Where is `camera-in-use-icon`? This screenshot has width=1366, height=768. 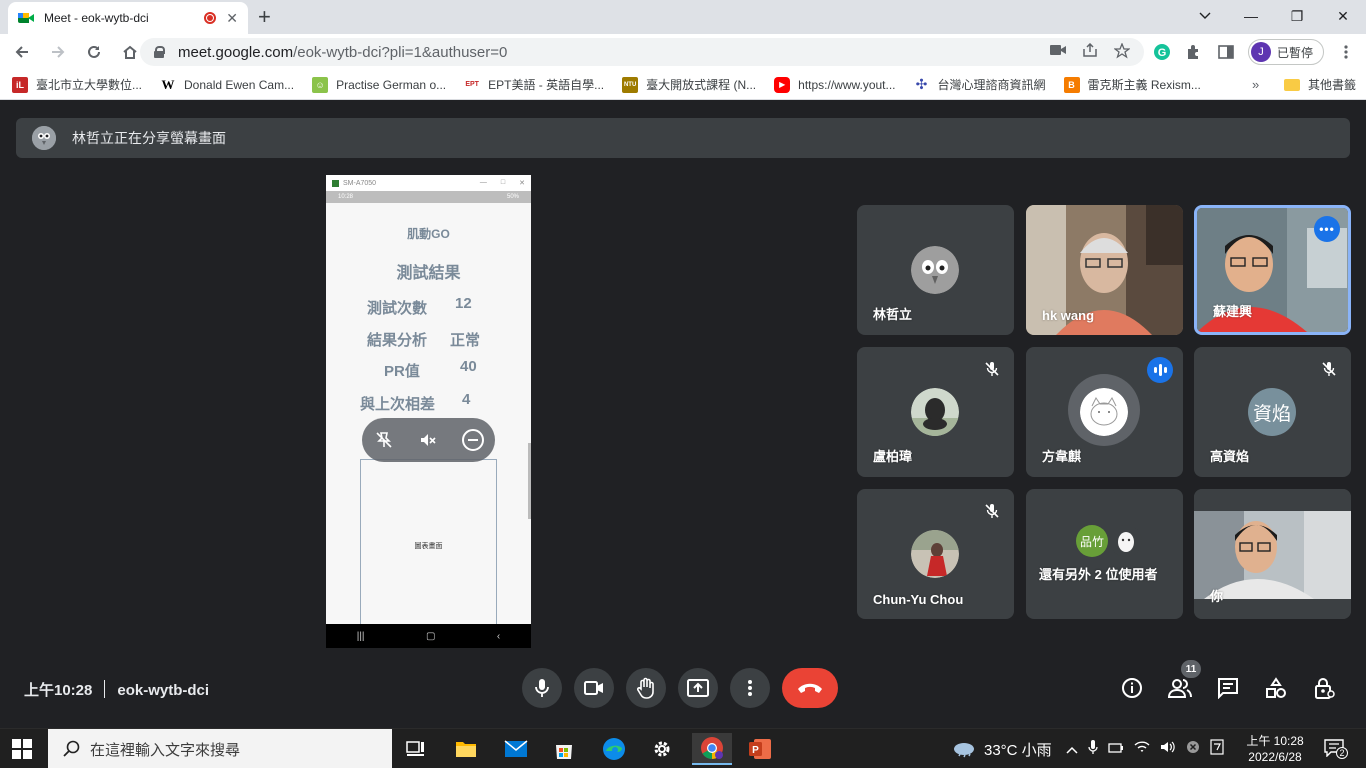
camera-in-use-icon is located at coordinates (1058, 52).